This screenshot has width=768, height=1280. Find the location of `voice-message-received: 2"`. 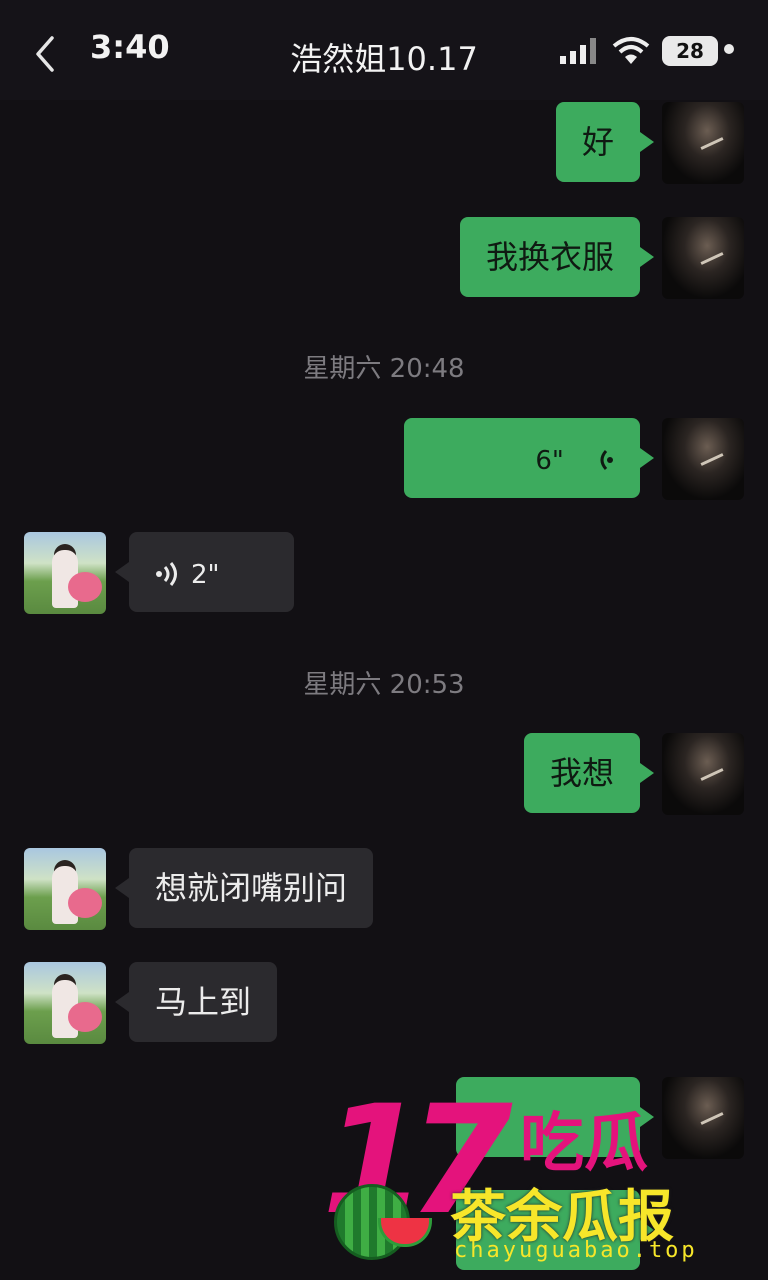

voice-message-received: 2" is located at coordinates (204, 572).